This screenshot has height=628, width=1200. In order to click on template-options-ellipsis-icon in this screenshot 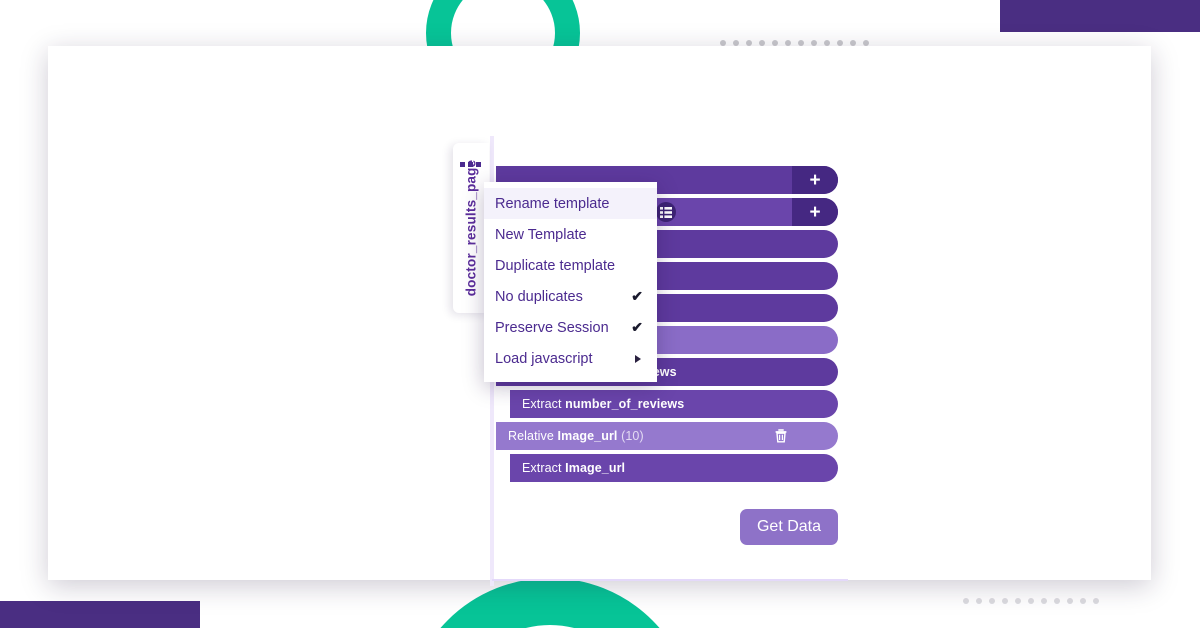, I will do `click(470, 164)`.